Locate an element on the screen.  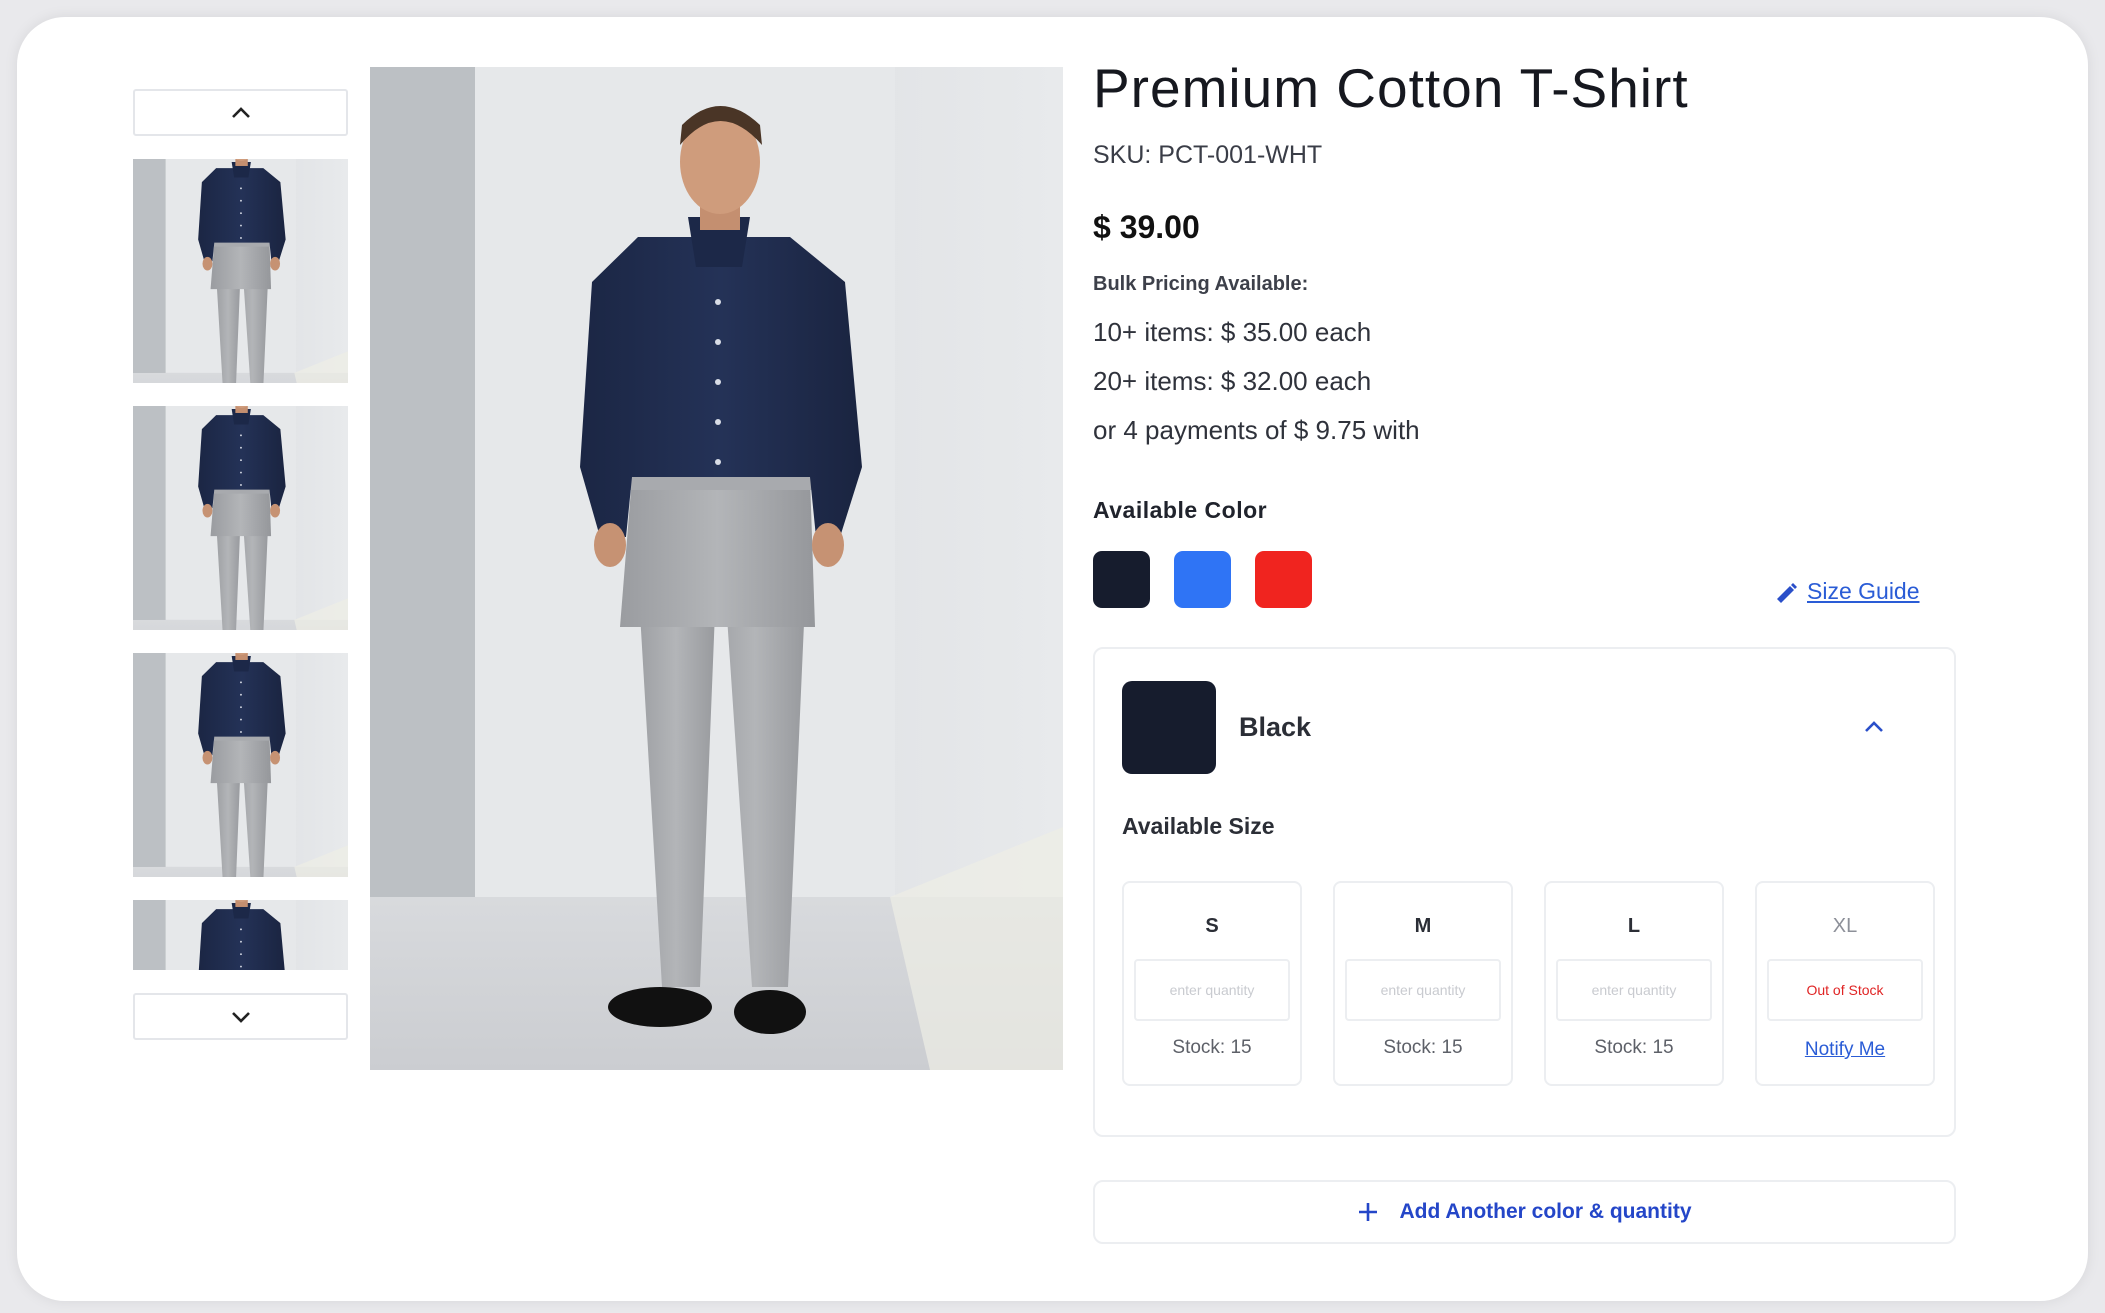
size-name: S is located at coordinates (1212, 926).